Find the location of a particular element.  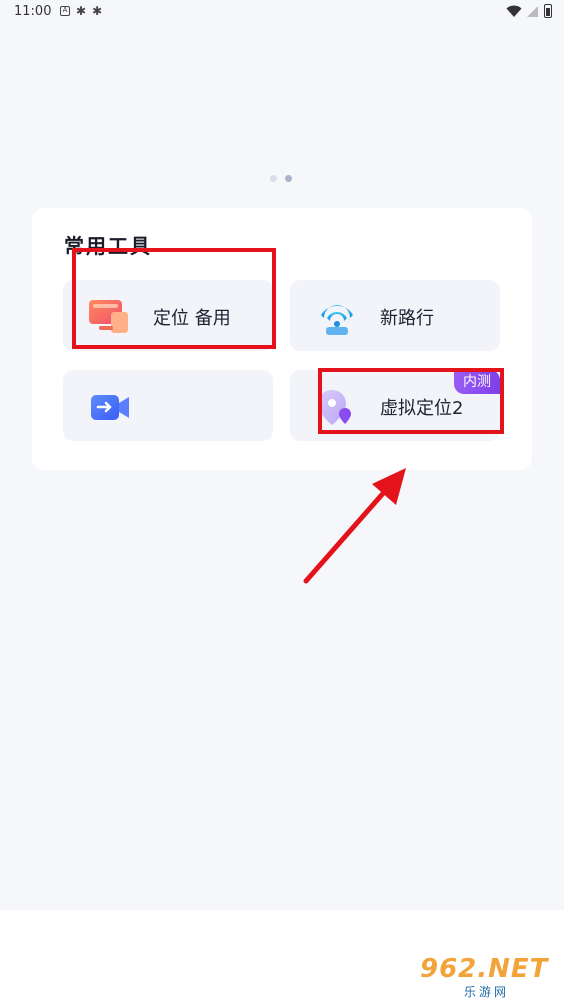

battery-icon is located at coordinates (548, 11).